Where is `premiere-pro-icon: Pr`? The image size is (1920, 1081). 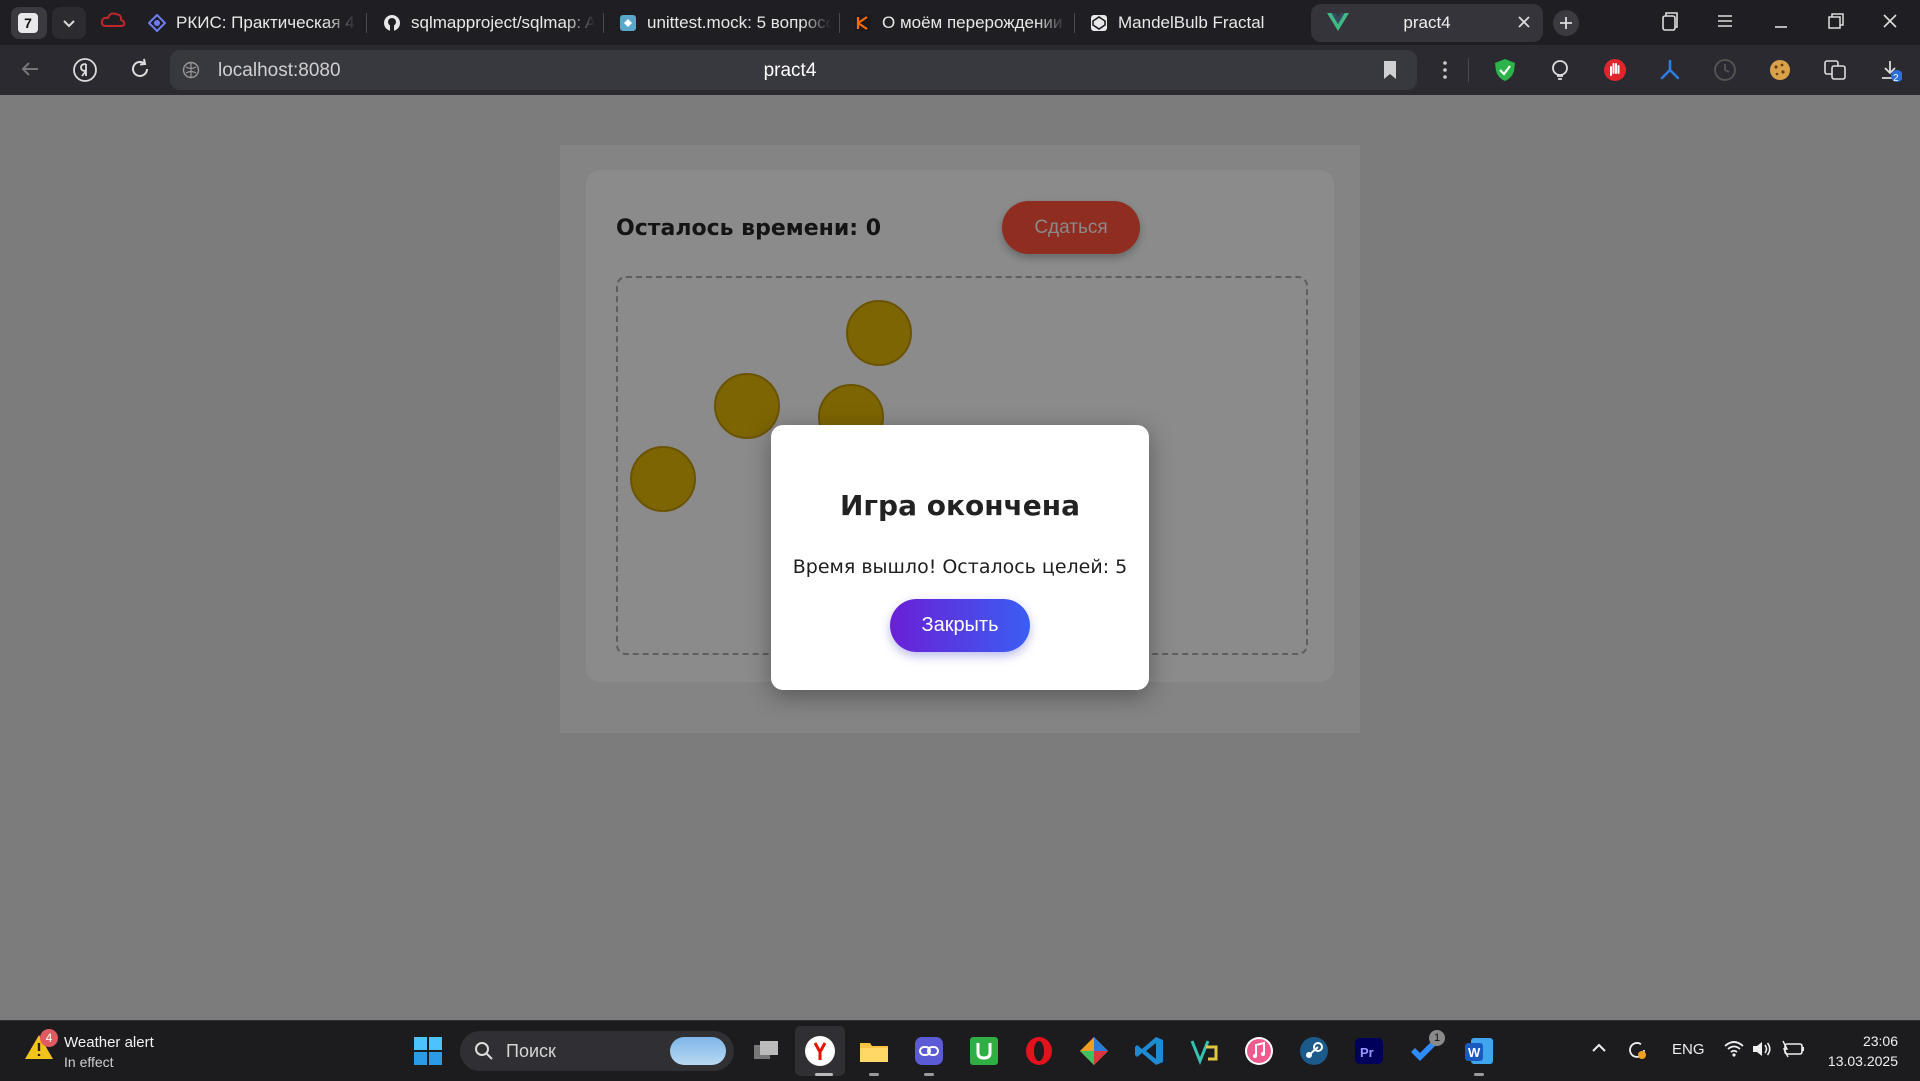
premiere-pro-icon: Pr is located at coordinates (1369, 1051).